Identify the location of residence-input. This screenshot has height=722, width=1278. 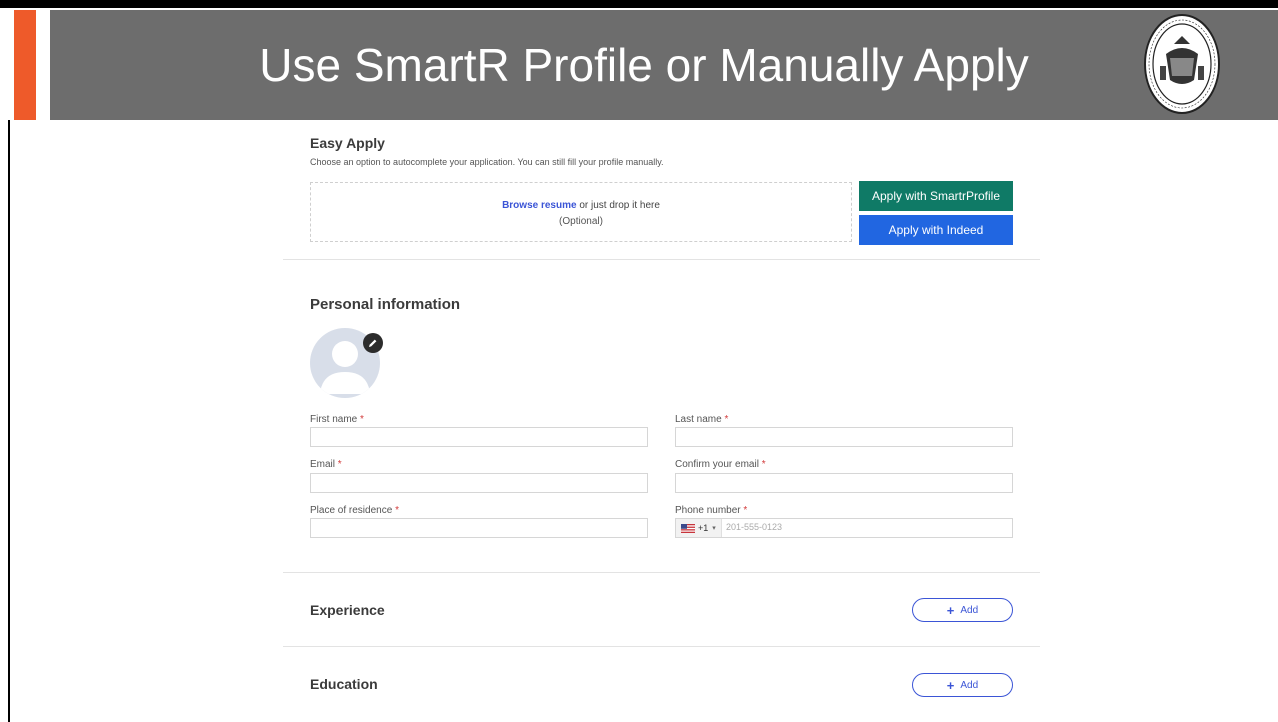
(479, 528).